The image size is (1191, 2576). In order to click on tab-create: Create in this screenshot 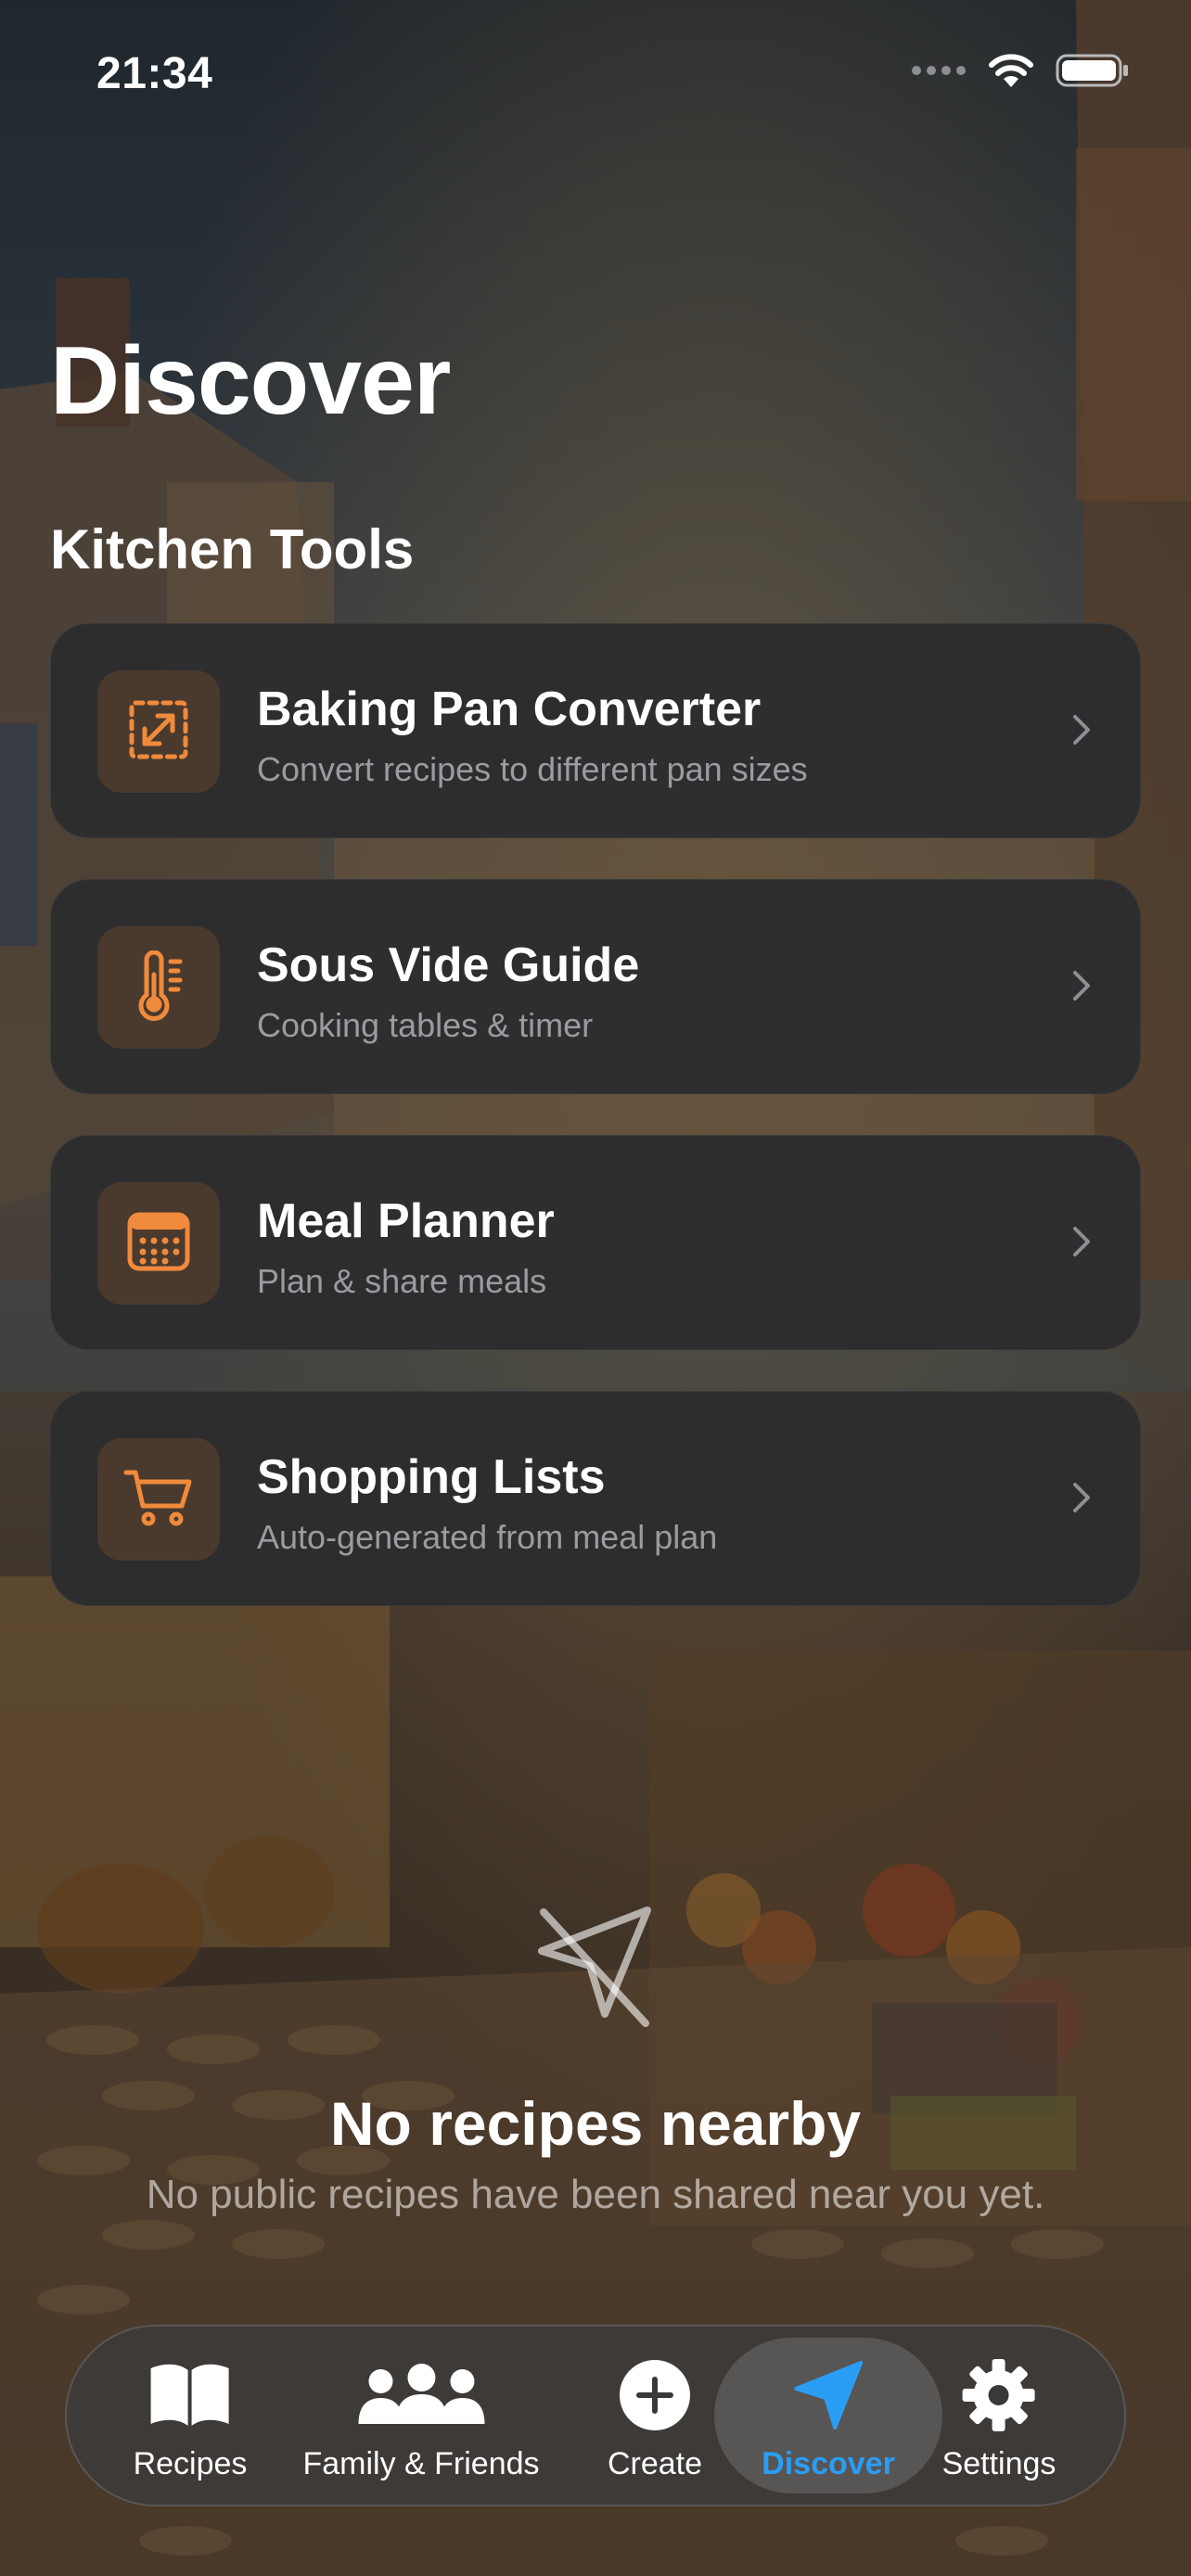, I will do `click(655, 2419)`.